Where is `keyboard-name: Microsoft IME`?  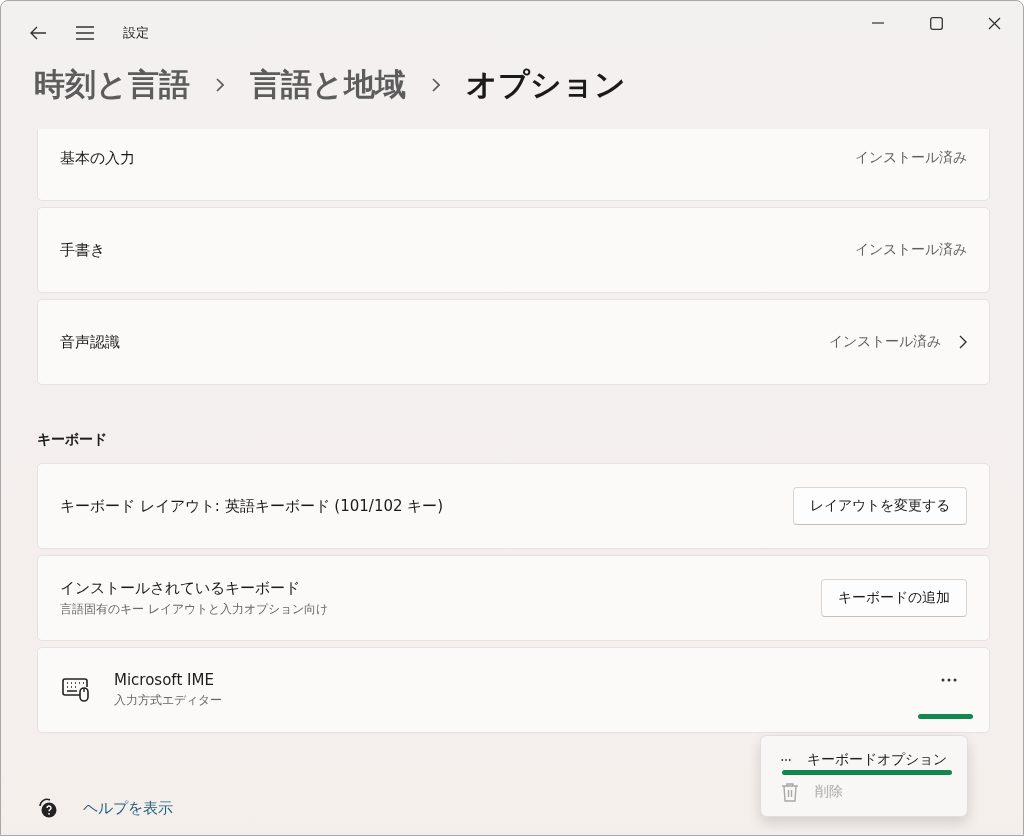 keyboard-name: Microsoft IME is located at coordinates (164, 680).